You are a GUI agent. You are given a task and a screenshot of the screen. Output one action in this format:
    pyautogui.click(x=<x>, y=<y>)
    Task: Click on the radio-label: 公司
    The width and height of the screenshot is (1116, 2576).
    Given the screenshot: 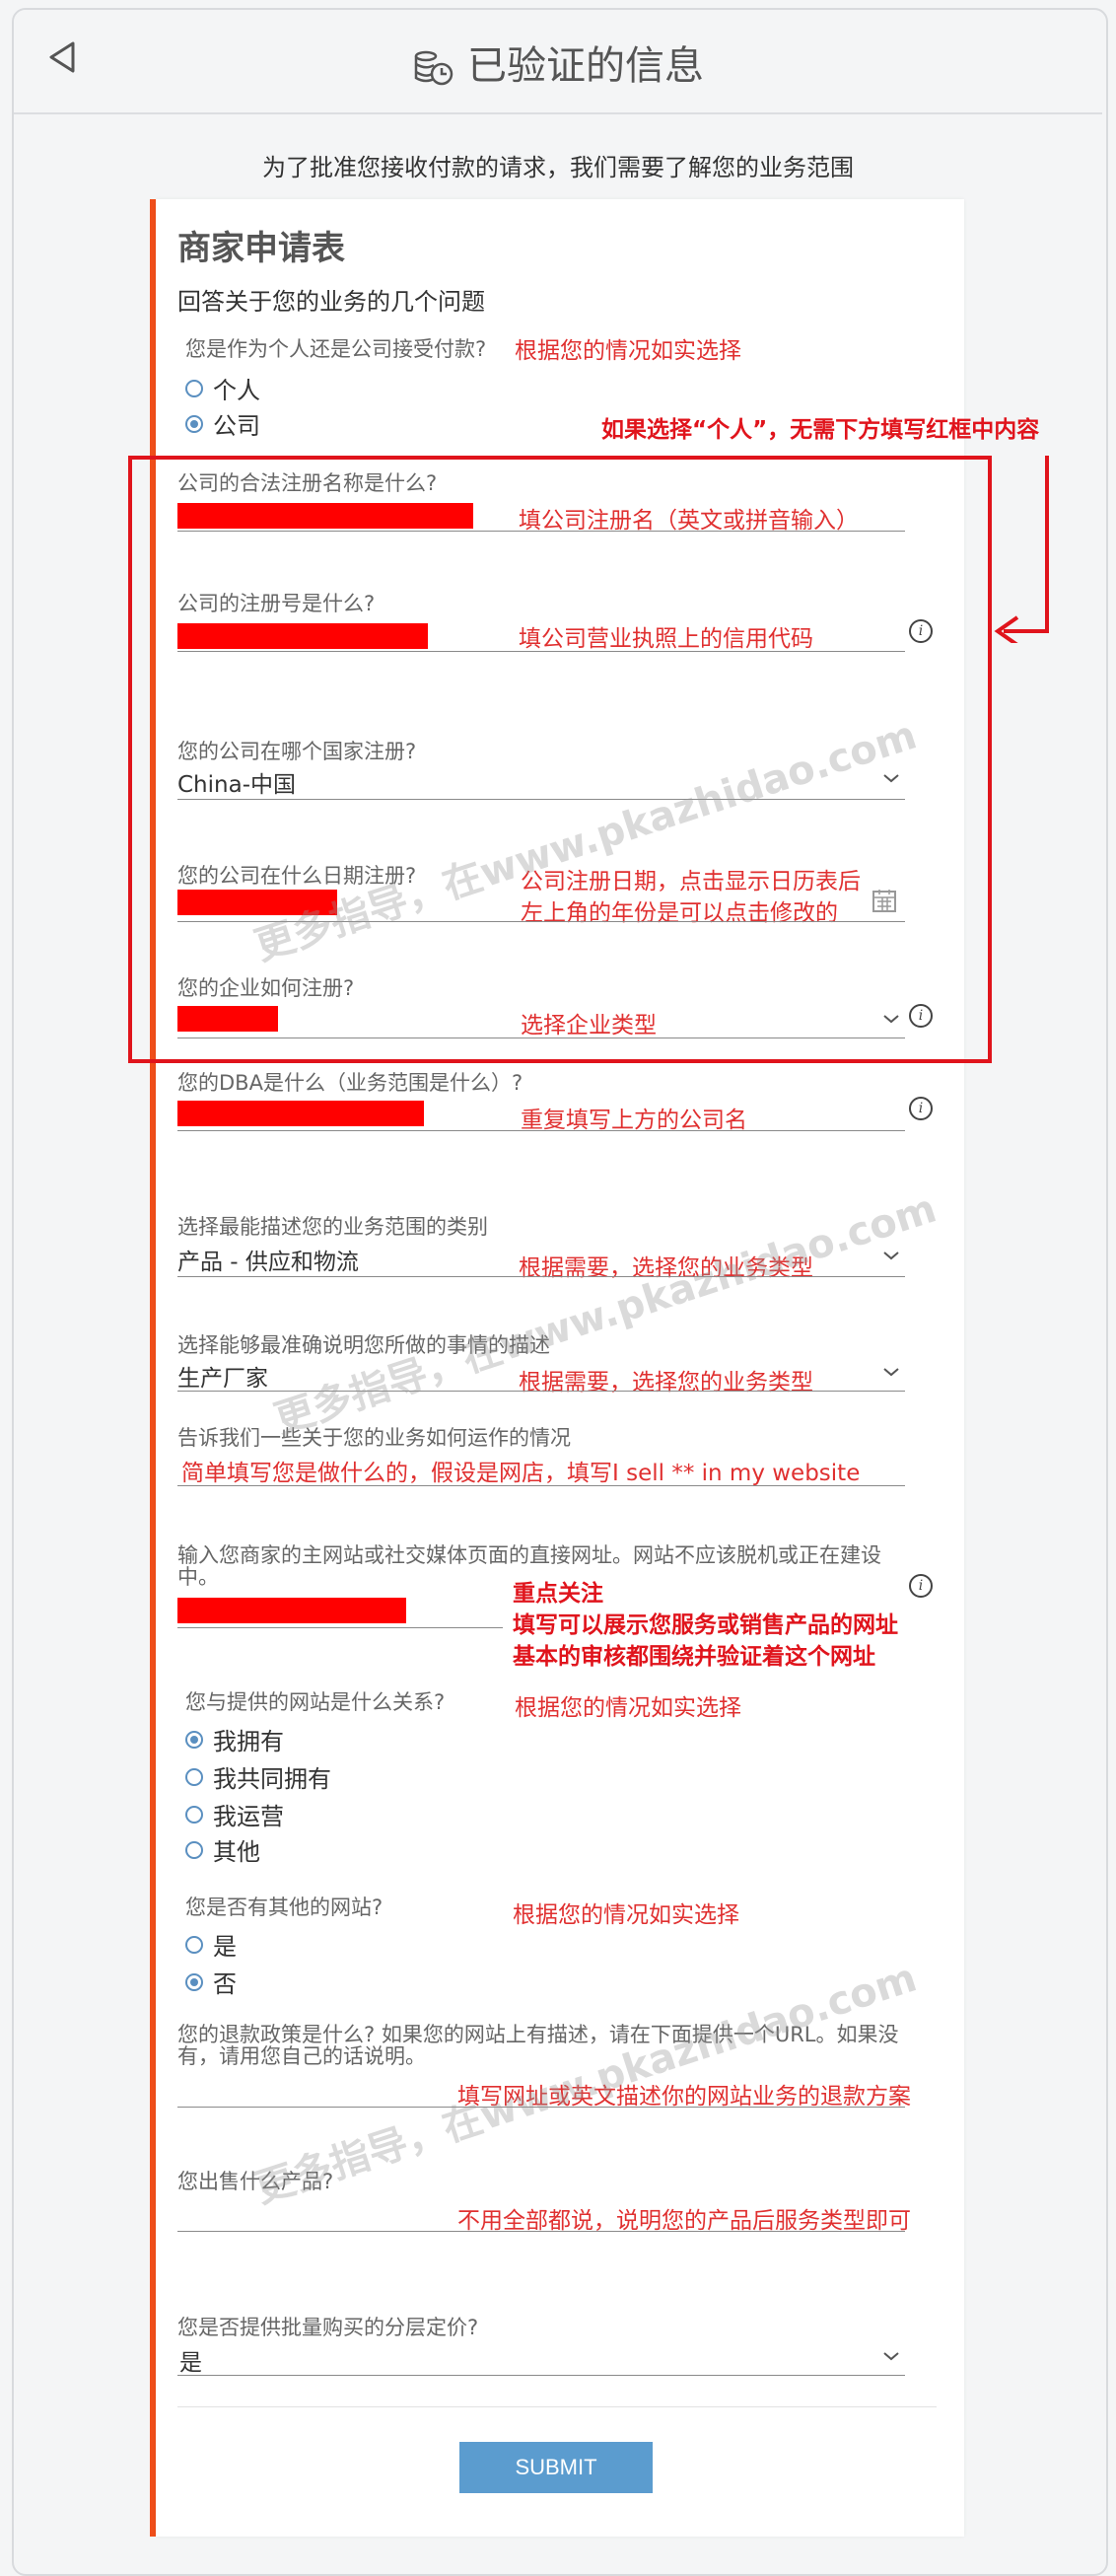 What is the action you would take?
    pyautogui.click(x=236, y=426)
    